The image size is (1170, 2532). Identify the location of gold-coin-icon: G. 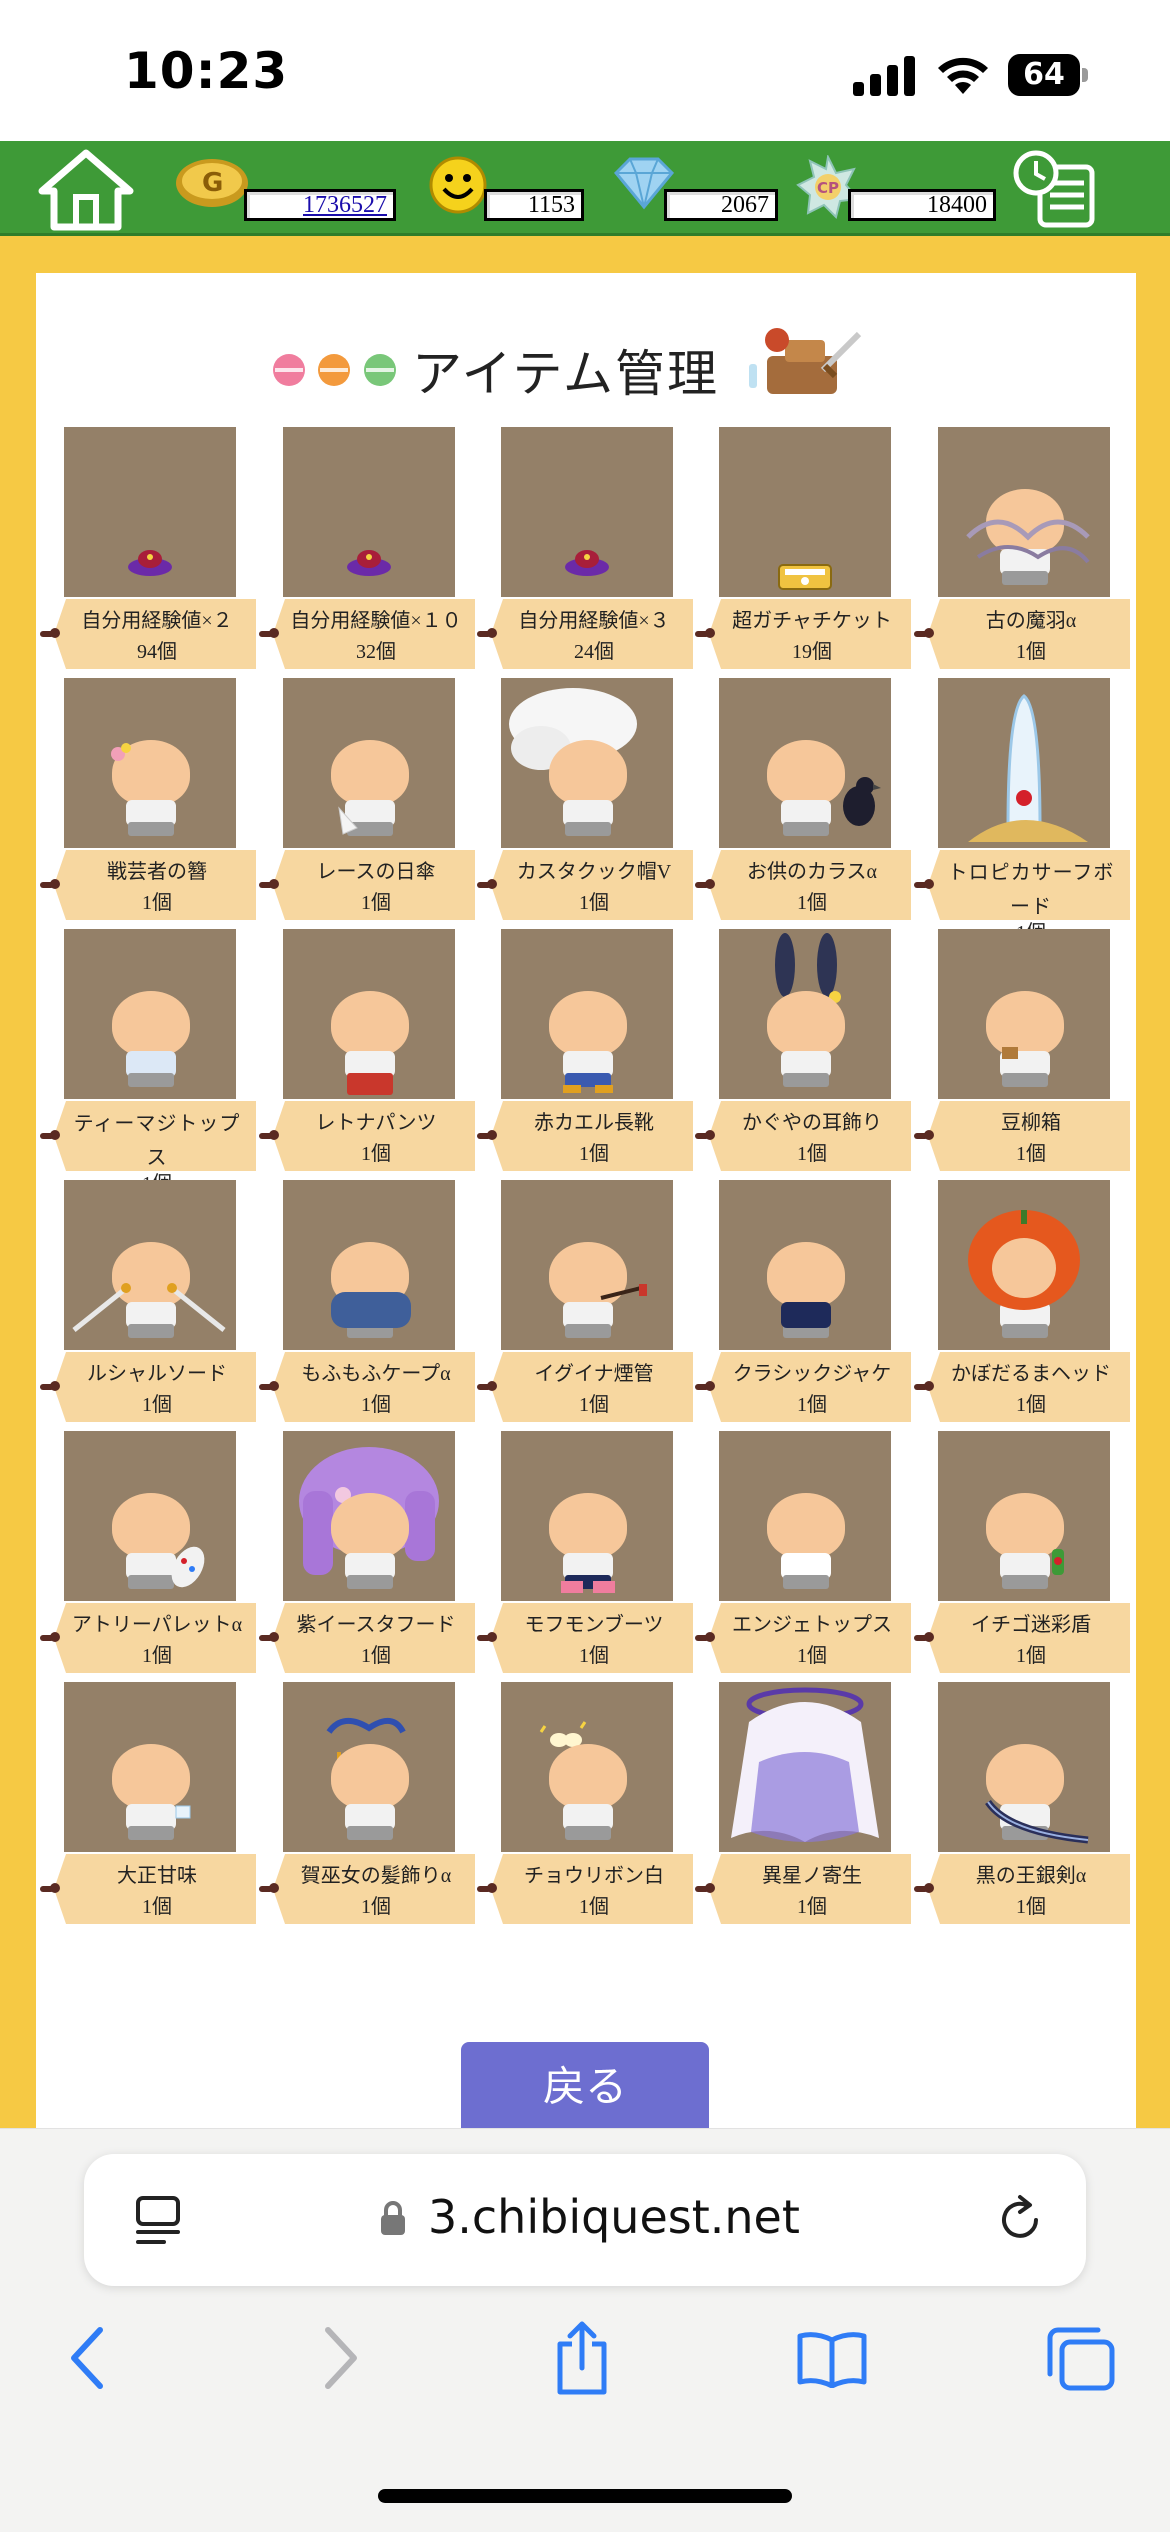
(212, 183).